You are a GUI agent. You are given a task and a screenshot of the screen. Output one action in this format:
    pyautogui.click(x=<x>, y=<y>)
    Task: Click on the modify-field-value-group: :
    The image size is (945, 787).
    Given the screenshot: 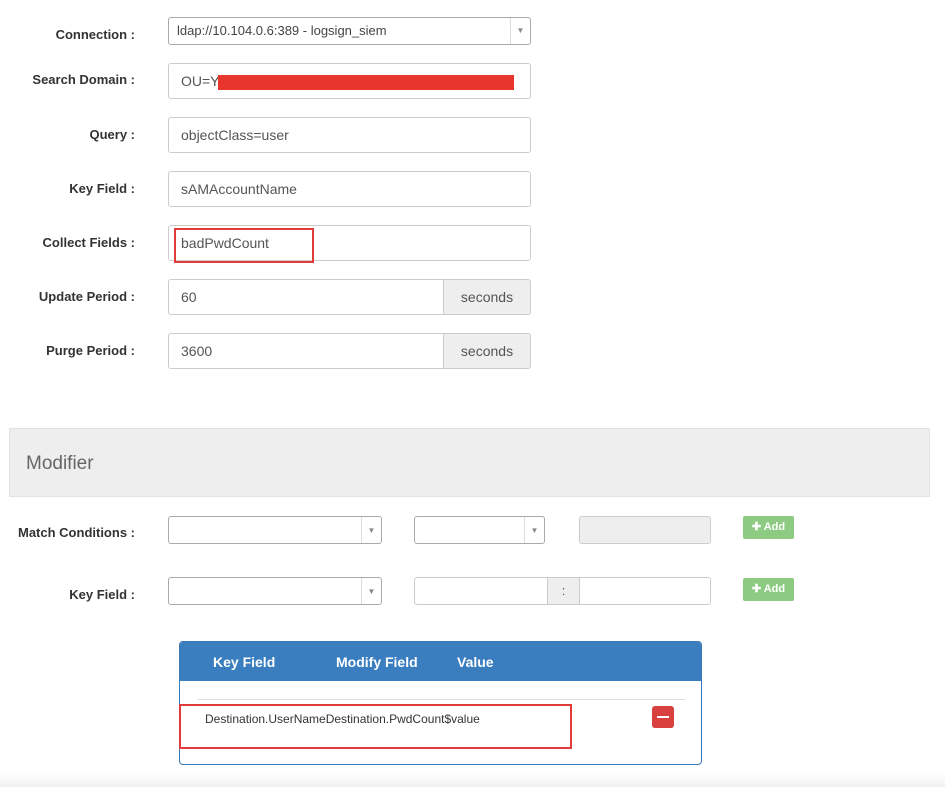 What is the action you would take?
    pyautogui.click(x=562, y=591)
    